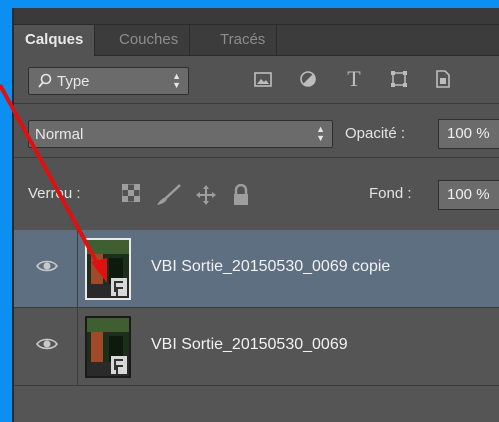 This screenshot has height=422, width=499. What do you see at coordinates (241, 197) in the screenshot?
I see `lock-all-icon` at bounding box center [241, 197].